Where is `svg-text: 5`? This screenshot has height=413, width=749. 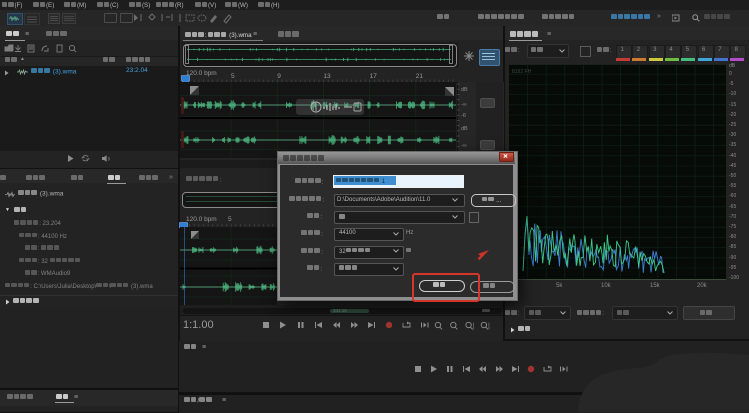
svg-text: 5 is located at coordinates (233, 76).